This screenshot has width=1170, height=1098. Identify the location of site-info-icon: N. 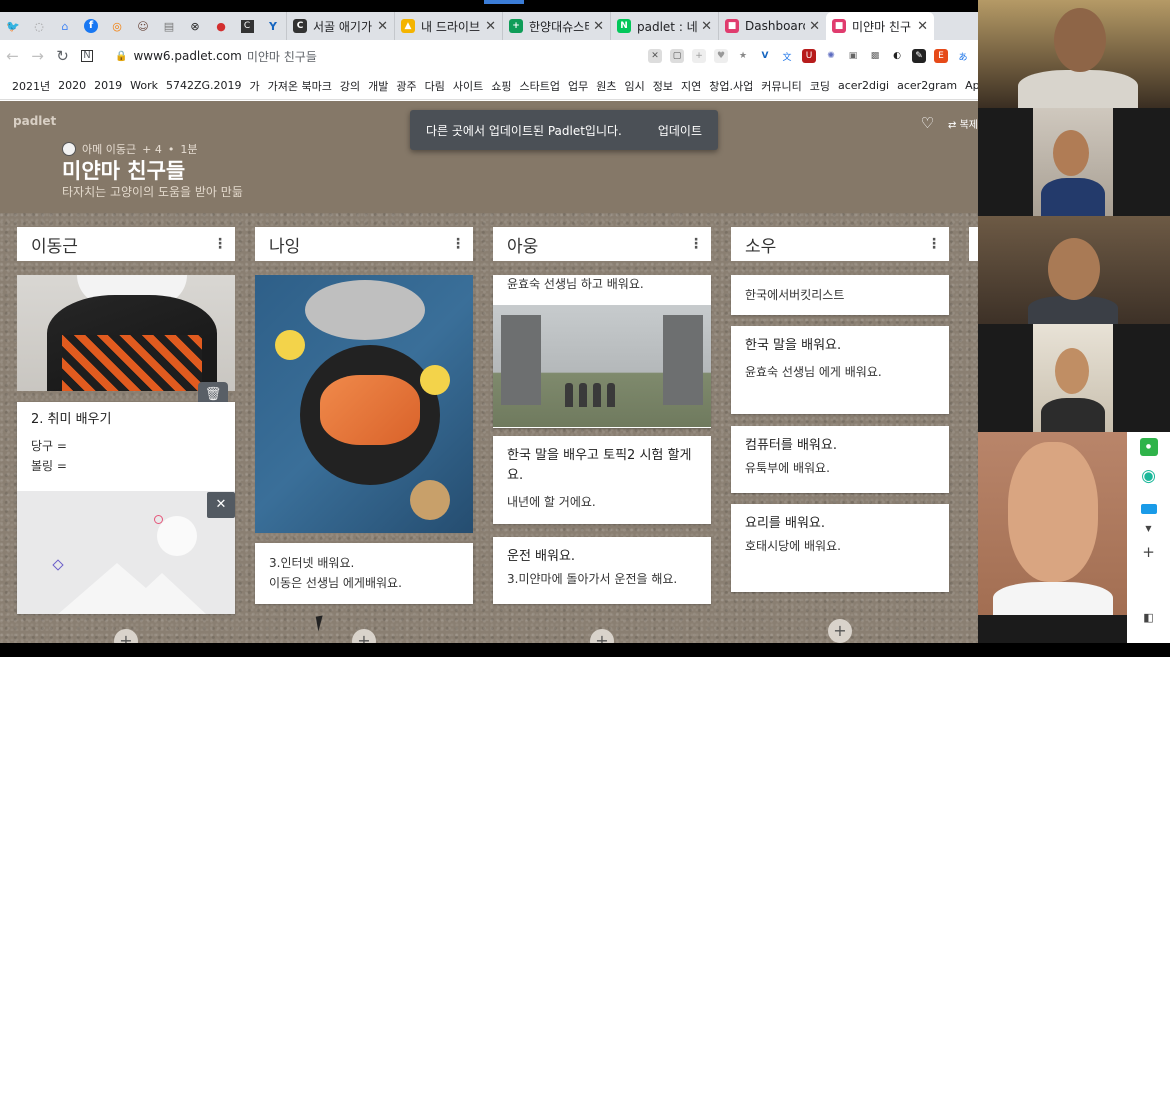
(87, 56).